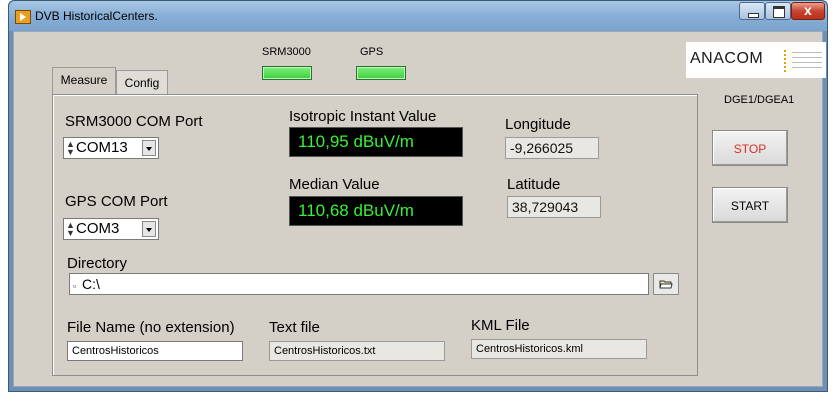  What do you see at coordinates (334, 184) in the screenshot?
I see `median-label: Median Value` at bounding box center [334, 184].